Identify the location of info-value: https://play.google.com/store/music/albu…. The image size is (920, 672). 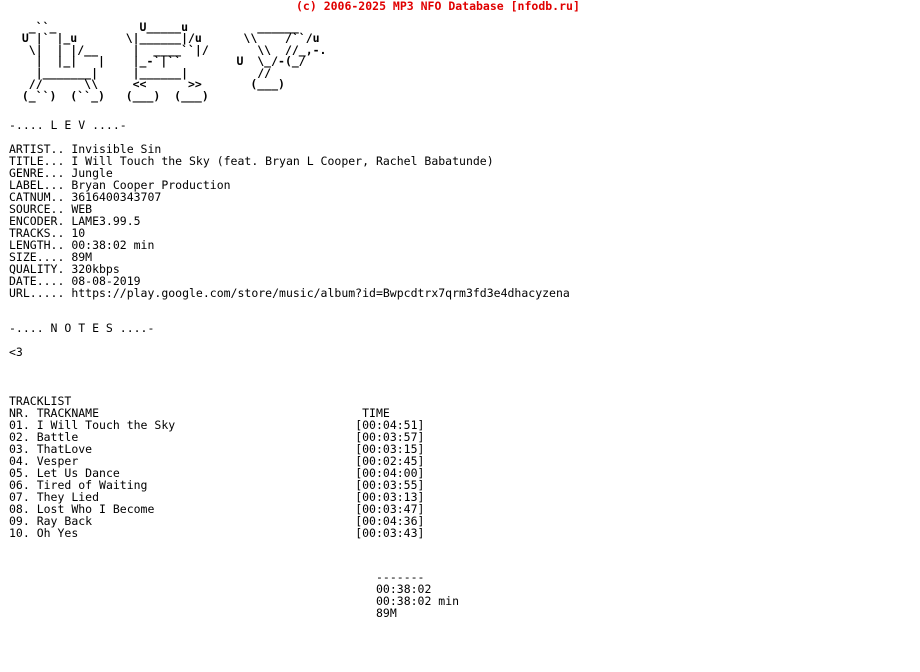
(320, 293).